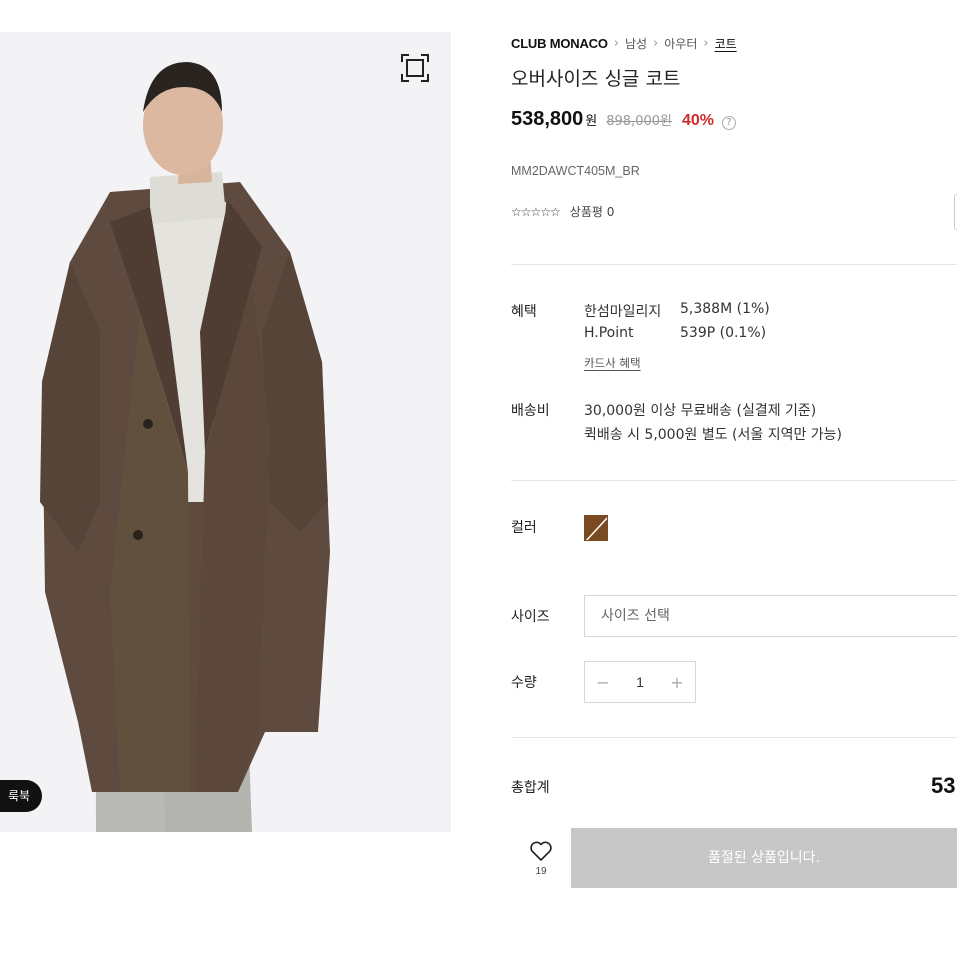  What do you see at coordinates (680, 43) in the screenshot?
I see `breadcrumb-item-outer: 아우터` at bounding box center [680, 43].